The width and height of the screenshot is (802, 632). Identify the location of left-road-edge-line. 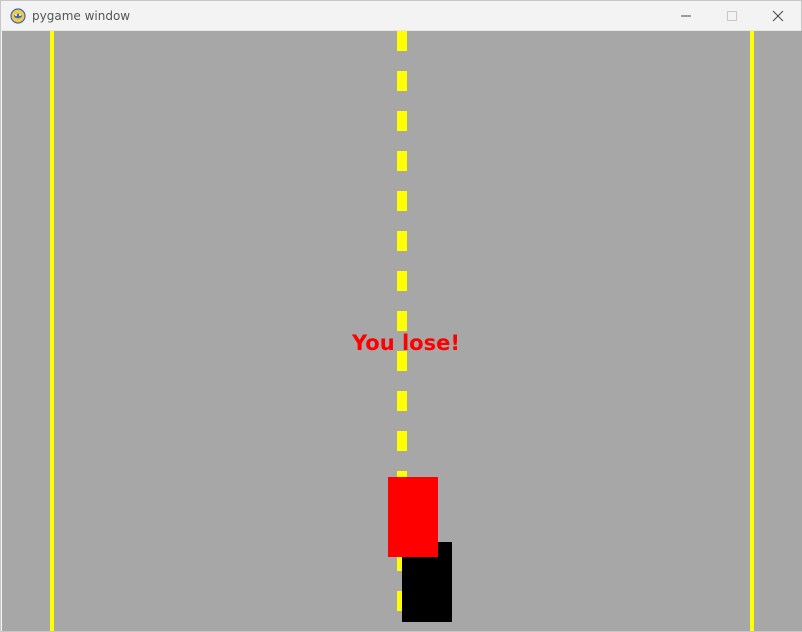
(52, 331).